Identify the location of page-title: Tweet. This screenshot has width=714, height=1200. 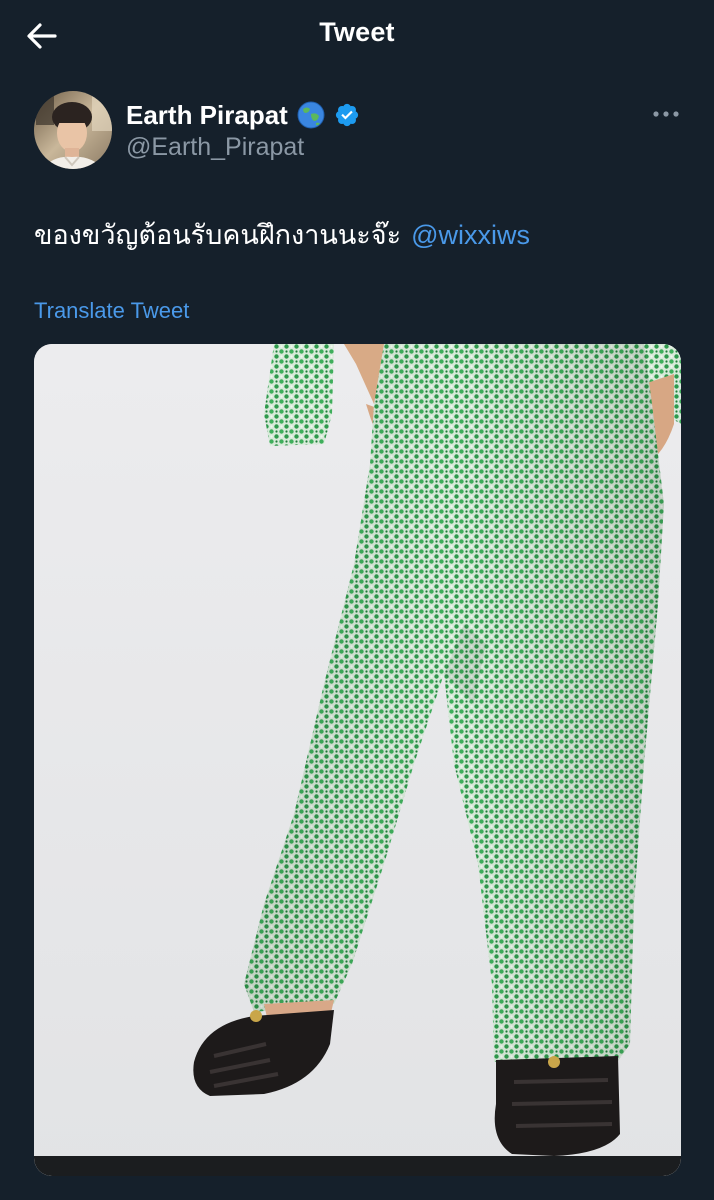
(357, 32).